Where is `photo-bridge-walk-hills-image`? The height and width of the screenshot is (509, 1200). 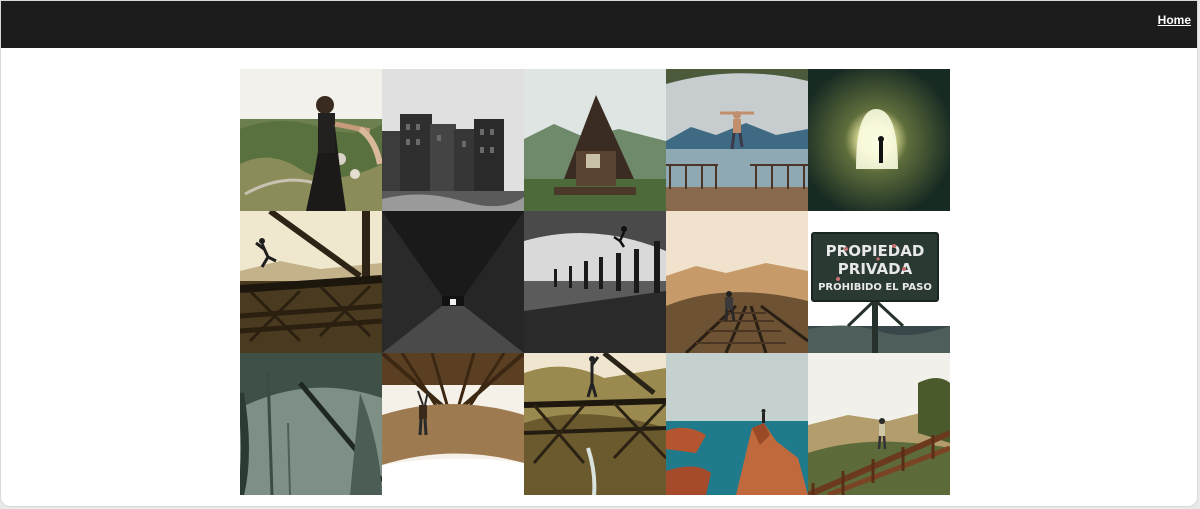 photo-bridge-walk-hills-image is located at coordinates (879, 424).